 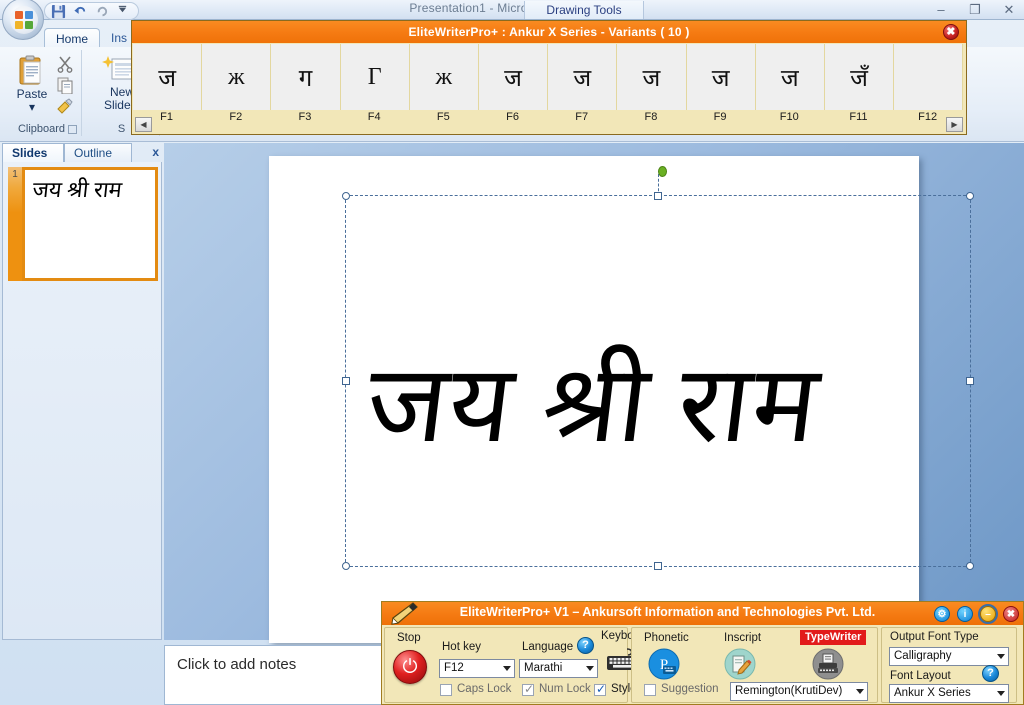 I want to click on undo-icon, so click(x=80, y=11).